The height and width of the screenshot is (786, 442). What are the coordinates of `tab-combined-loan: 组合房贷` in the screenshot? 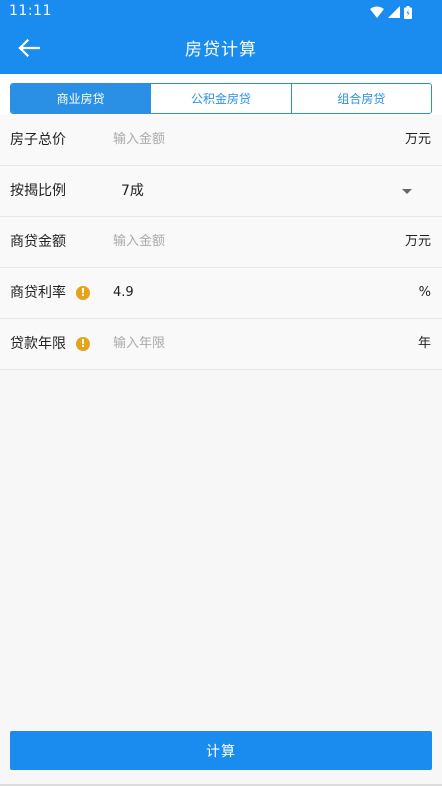 It's located at (360, 98).